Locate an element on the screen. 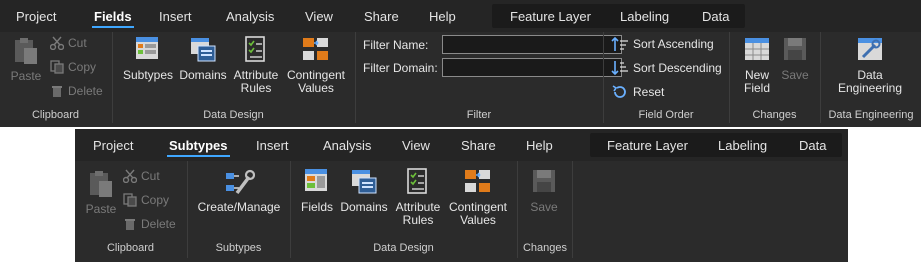 The height and width of the screenshot is (262, 921). subtypes-button: Subtypes is located at coordinates (148, 58).